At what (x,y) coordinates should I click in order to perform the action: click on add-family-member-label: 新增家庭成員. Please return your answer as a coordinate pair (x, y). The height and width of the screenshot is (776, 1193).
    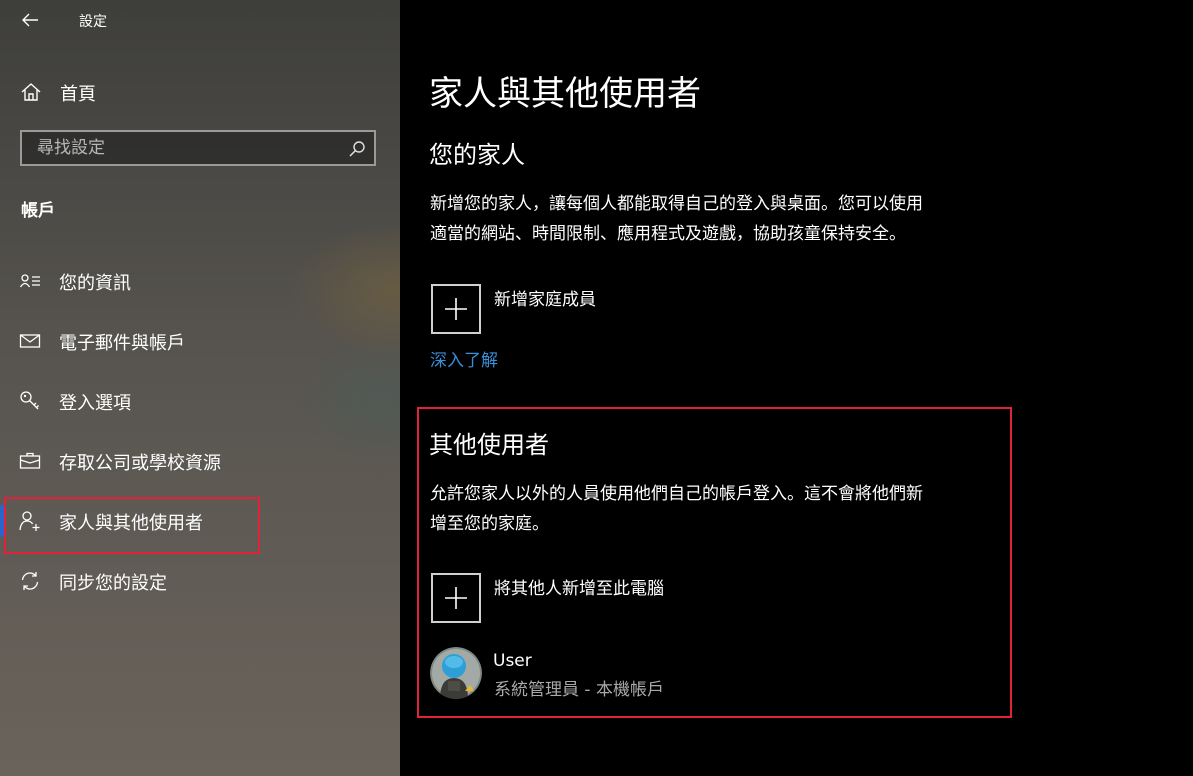
    Looking at the image, I should click on (545, 297).